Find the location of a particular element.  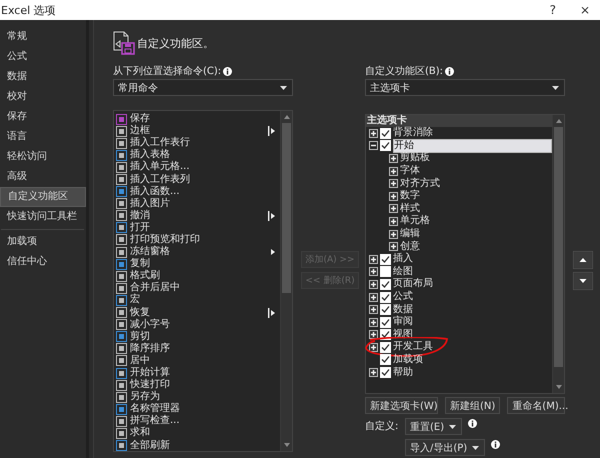

tree-item: 单元格 is located at coordinates (415, 221).